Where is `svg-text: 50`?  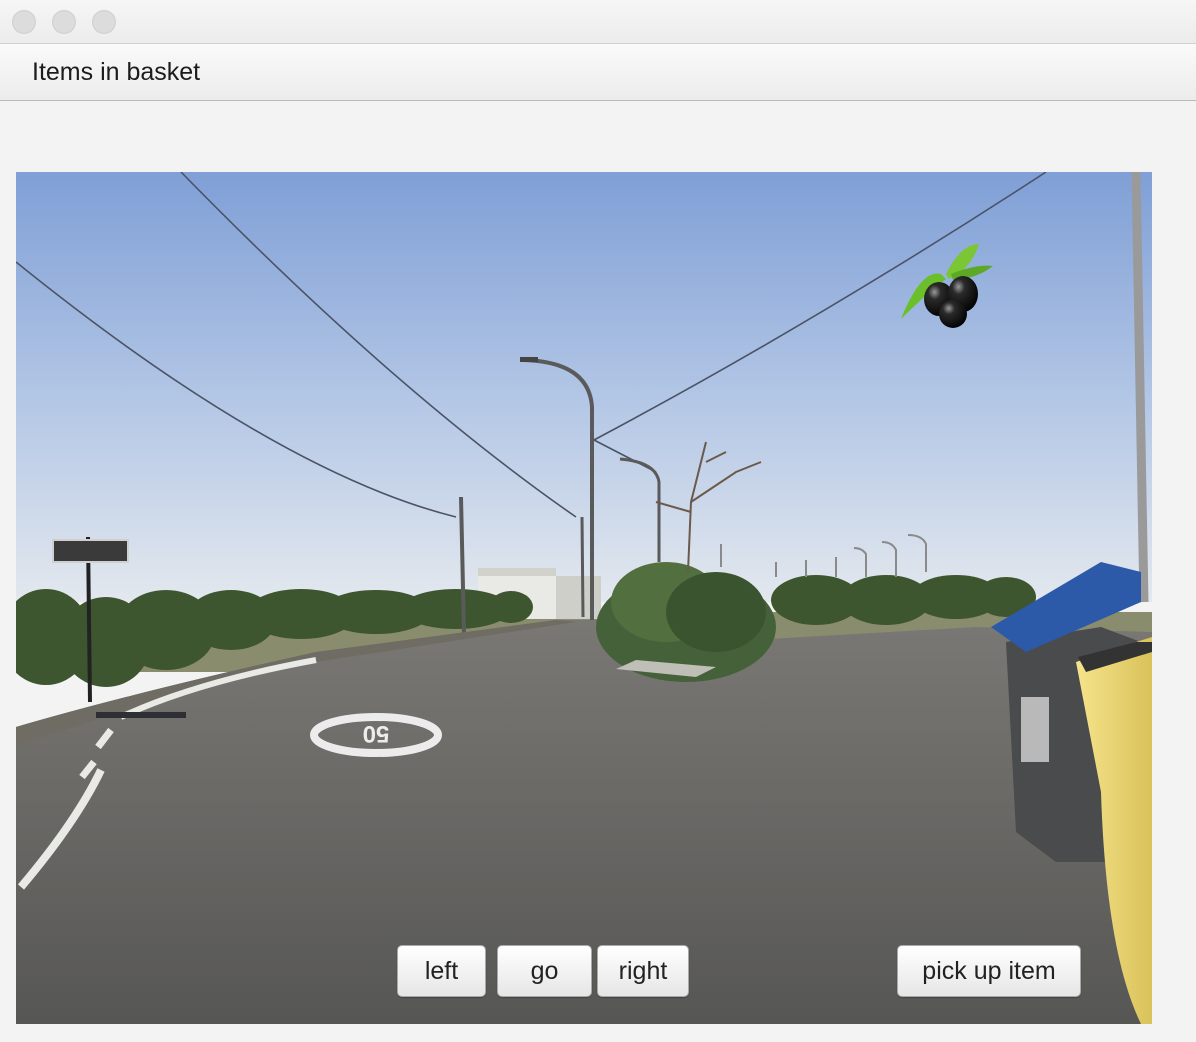
svg-text: 50 is located at coordinates (376, 733).